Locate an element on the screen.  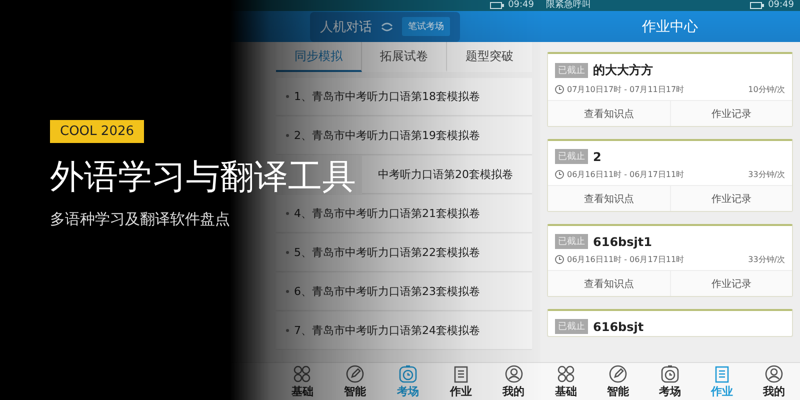
paper-list-item: 5、青岛市中考听力口语第22套模拟卷 is located at coordinates (404, 253).